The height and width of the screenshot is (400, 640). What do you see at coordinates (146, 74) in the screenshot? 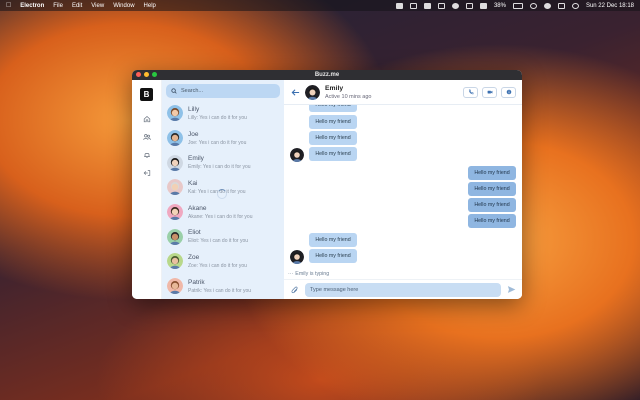
I see `minimize-window-button` at bounding box center [146, 74].